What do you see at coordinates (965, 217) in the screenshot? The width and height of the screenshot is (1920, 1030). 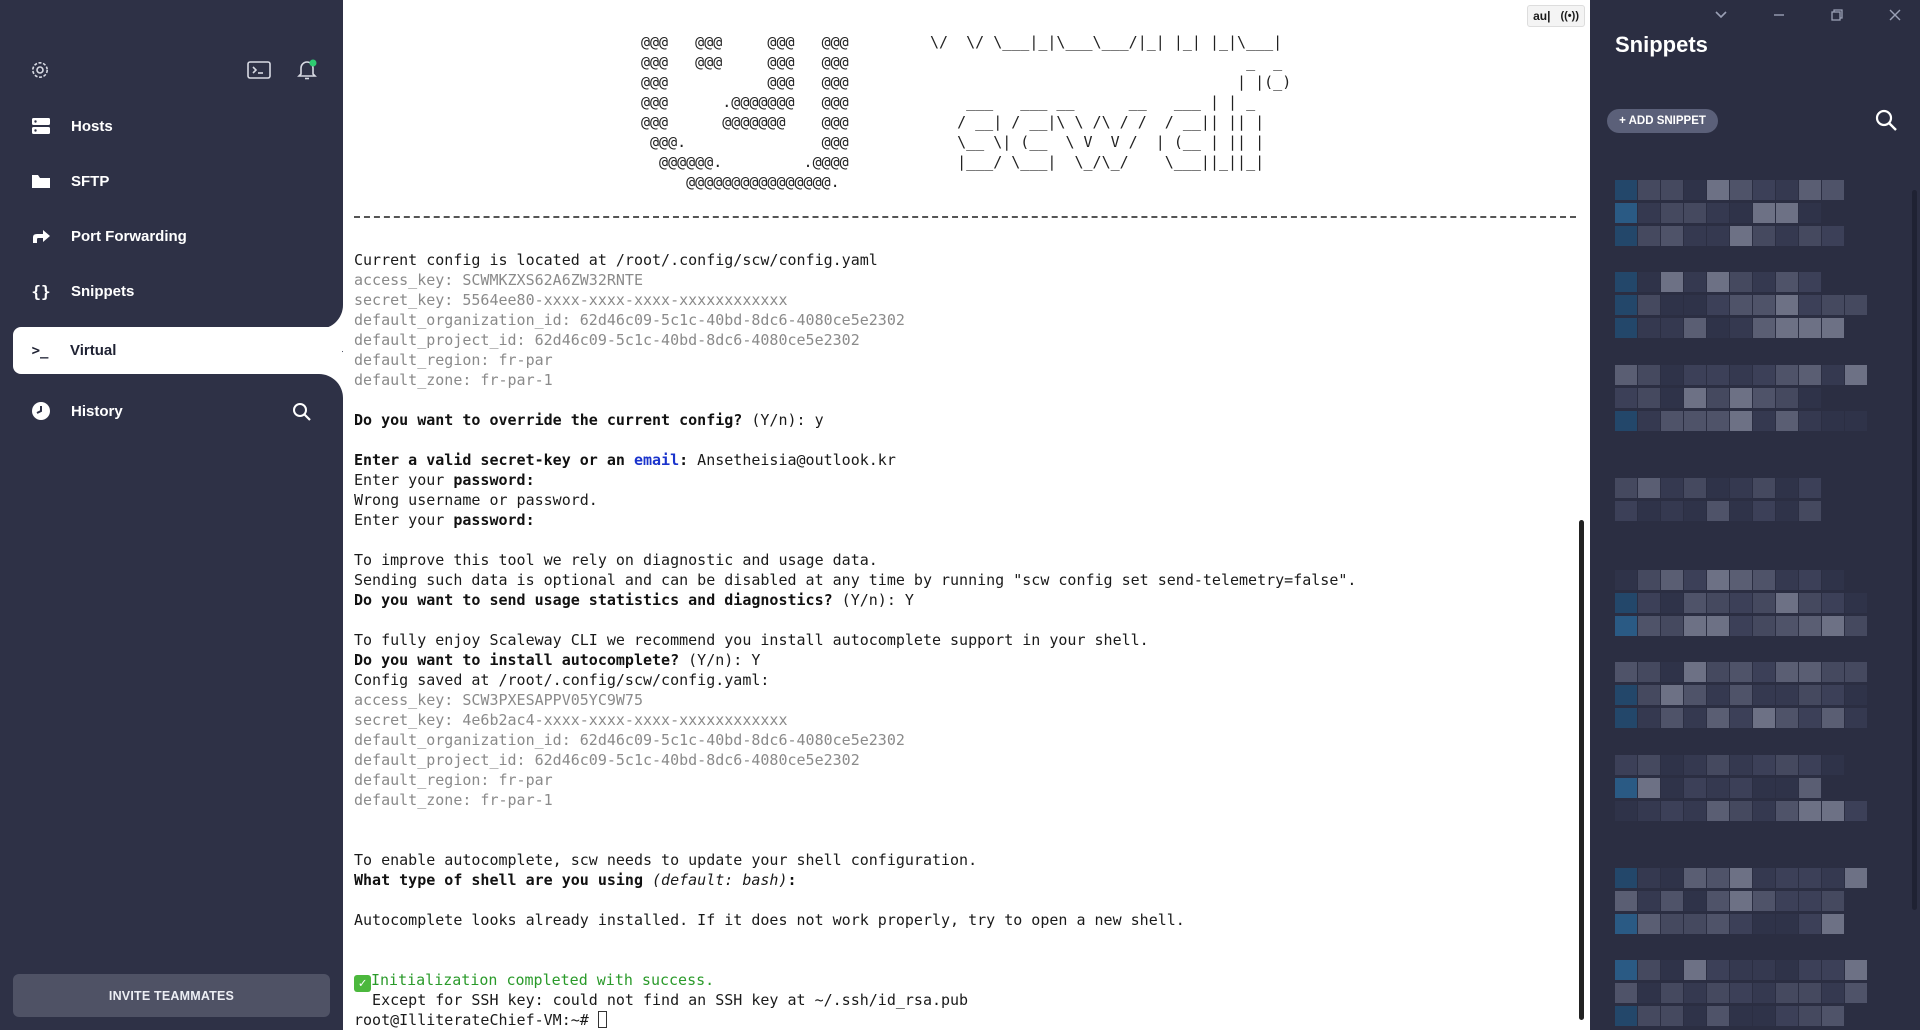 I see `separator-line` at bounding box center [965, 217].